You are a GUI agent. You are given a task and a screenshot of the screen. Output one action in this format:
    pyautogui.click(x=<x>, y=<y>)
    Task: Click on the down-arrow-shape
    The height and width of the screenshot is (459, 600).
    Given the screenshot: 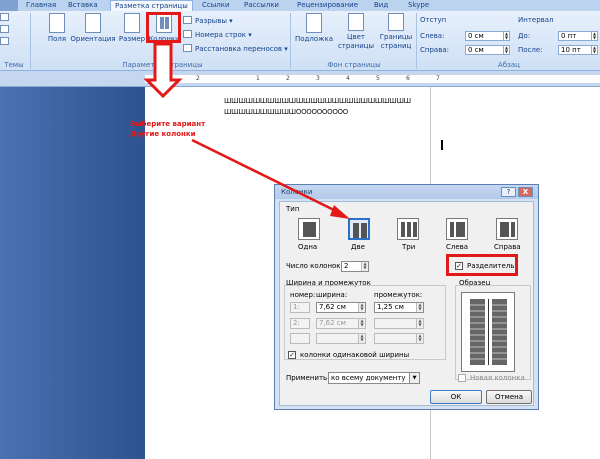 What is the action you would take?
    pyautogui.click(x=163, y=70)
    